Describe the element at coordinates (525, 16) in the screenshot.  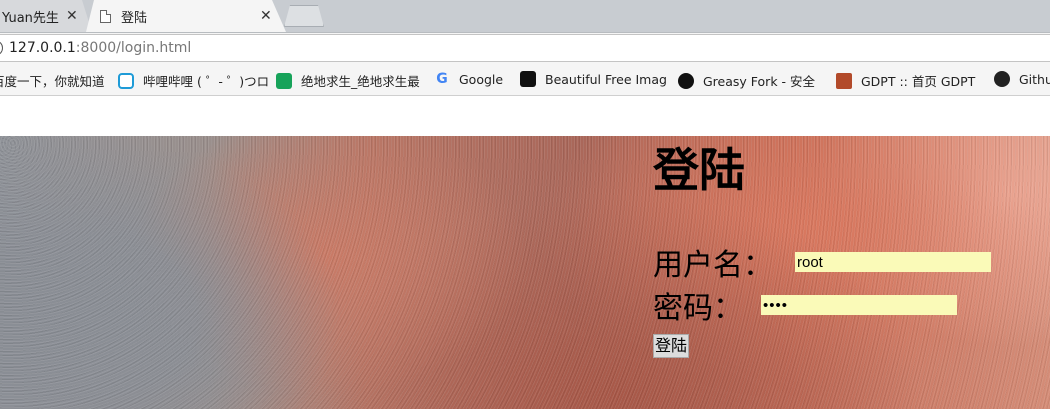
I see `tab-strip: Yuan先生 ✕ 登陆 ✕` at that location.